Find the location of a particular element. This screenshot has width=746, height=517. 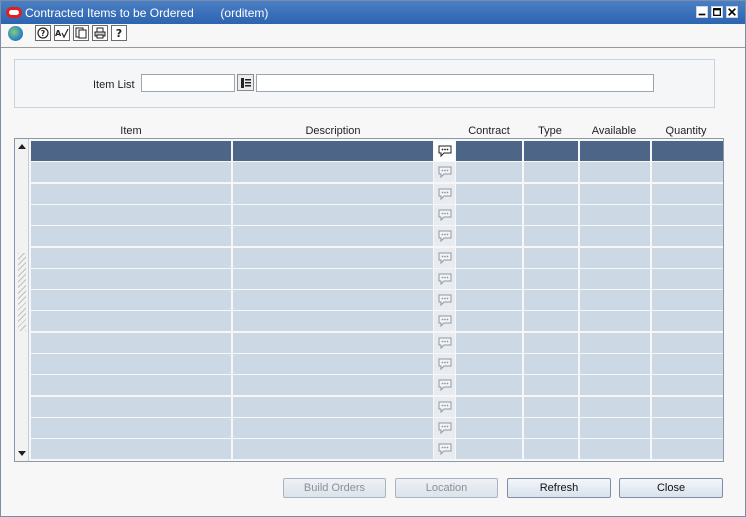

item-list-description-field is located at coordinates (455, 83).